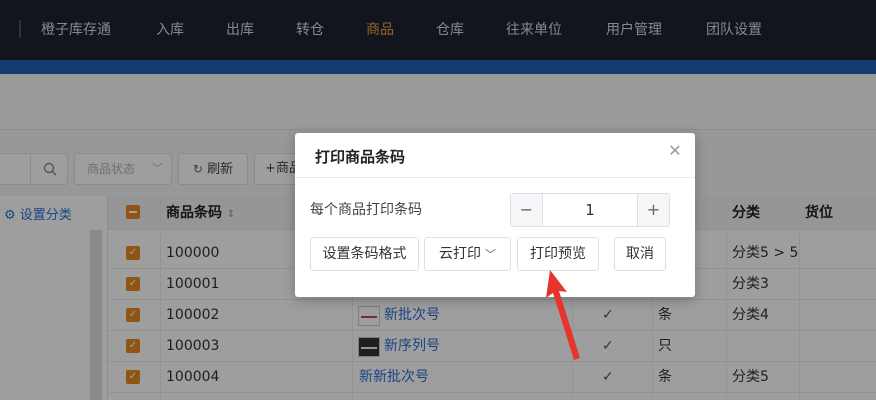 Image resolution: width=876 pixels, height=400 pixels. I want to click on chevron-down-icon: ﹀, so click(490, 254).